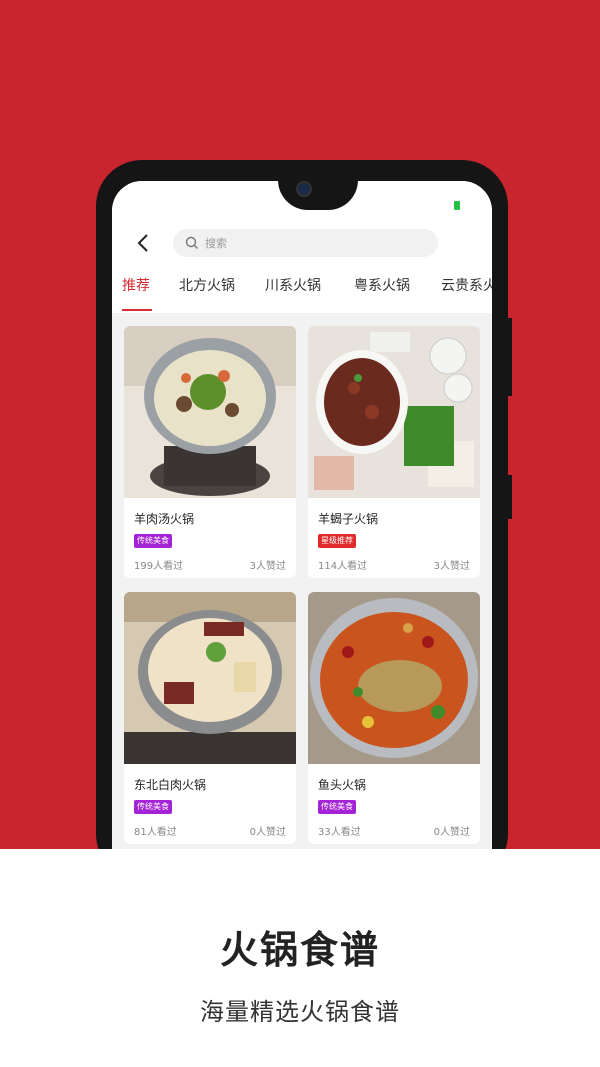 The width and height of the screenshot is (600, 1067). What do you see at coordinates (337, 541) in the screenshot?
I see `recipe-tag-badge: 星级推荐` at bounding box center [337, 541].